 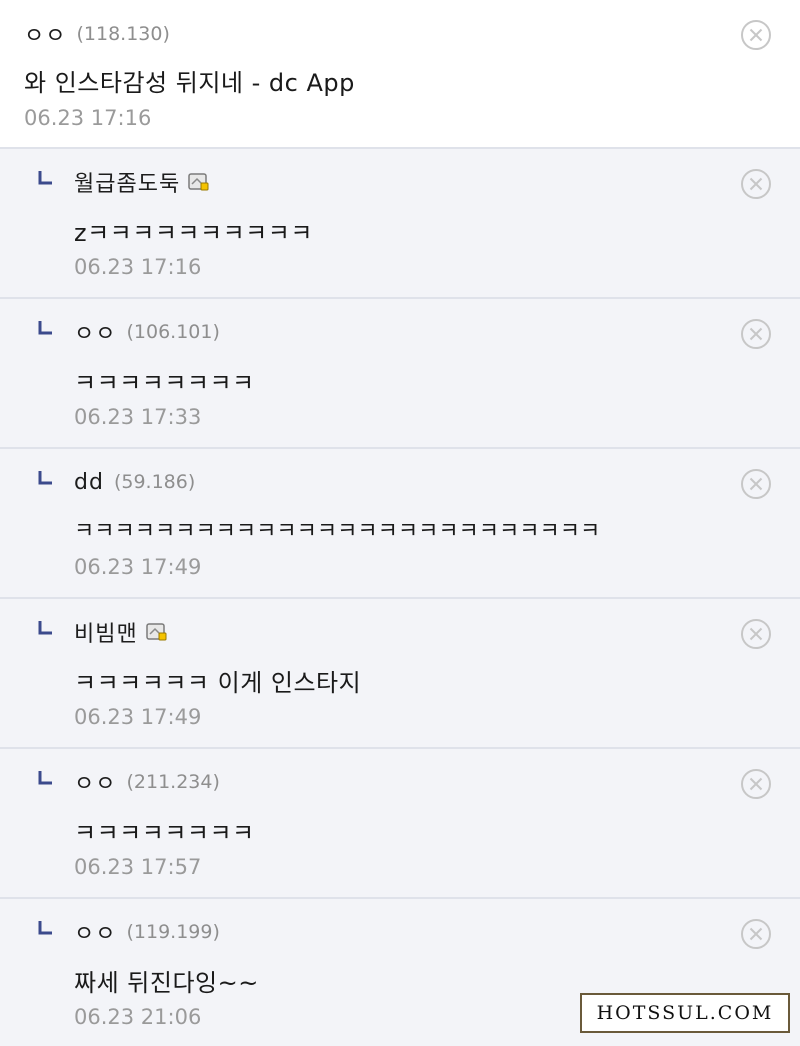 What do you see at coordinates (89, 482) in the screenshot?
I see `comment-author-name: dd` at bounding box center [89, 482].